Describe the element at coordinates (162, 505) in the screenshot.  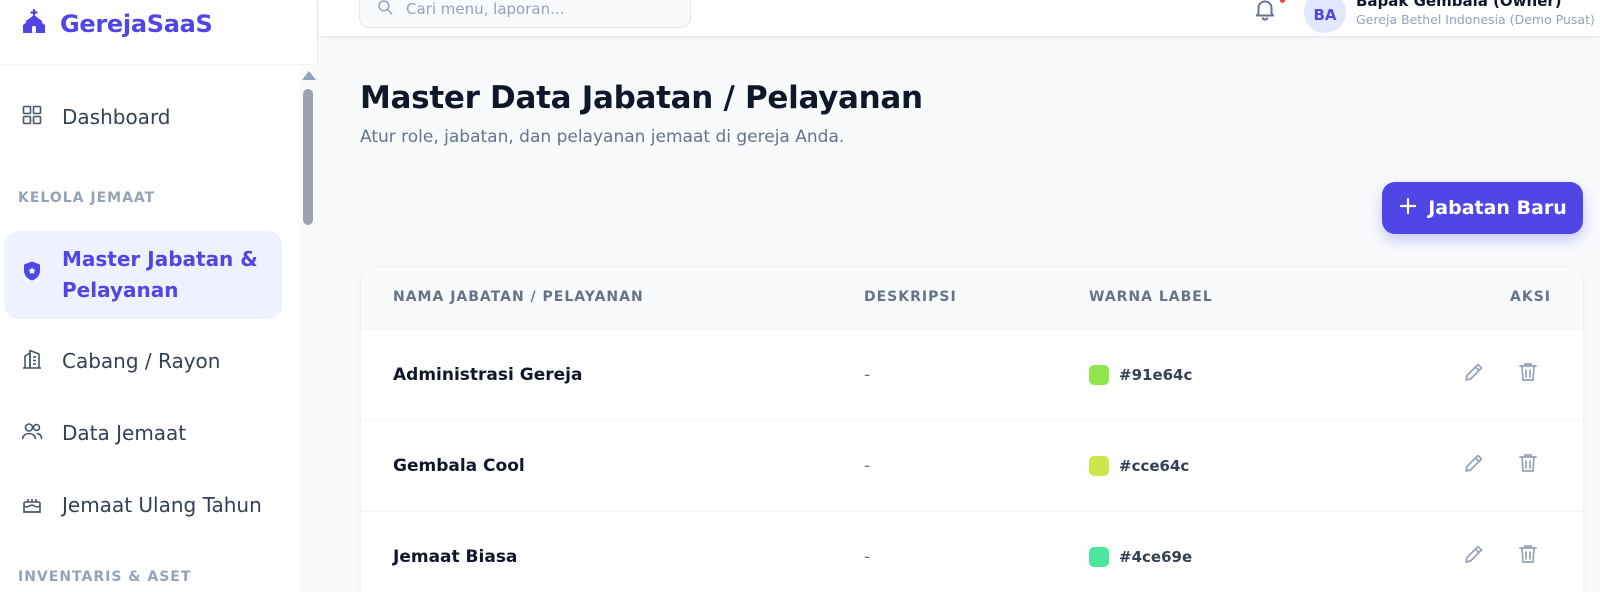
I see `sidebar-item-label: Jemaat Ulang Tahun` at that location.